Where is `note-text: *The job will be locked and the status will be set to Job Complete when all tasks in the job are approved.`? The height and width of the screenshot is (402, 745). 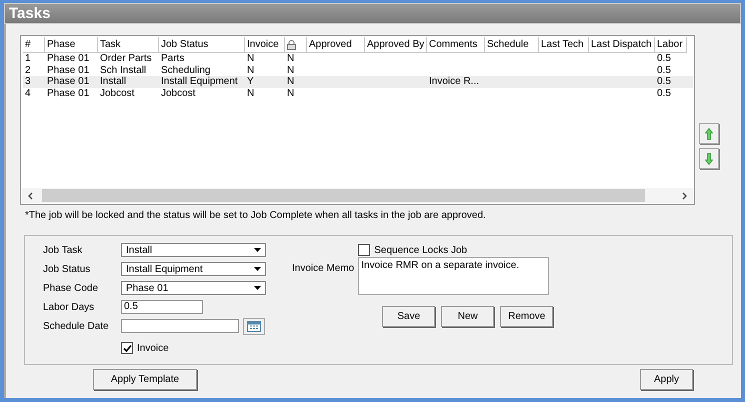 note-text: *The job will be locked and the status will be set to Job Complete when all tasks in the job are approved. is located at coordinates (256, 215).